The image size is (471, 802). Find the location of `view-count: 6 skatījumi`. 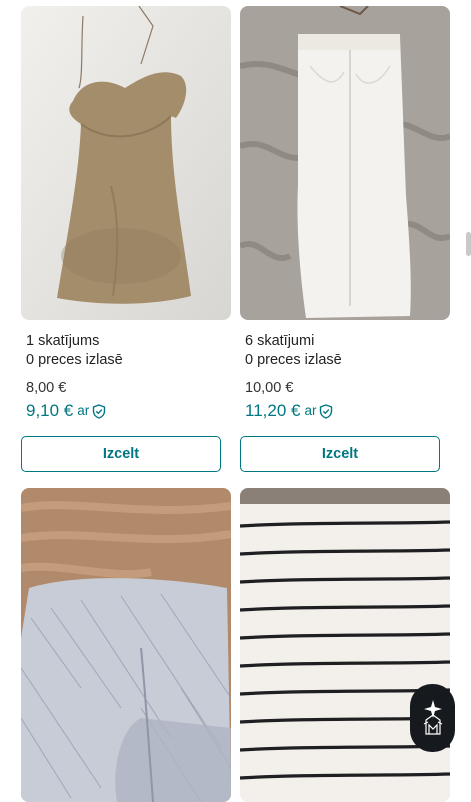

view-count: 6 skatījumi is located at coordinates (280, 341).